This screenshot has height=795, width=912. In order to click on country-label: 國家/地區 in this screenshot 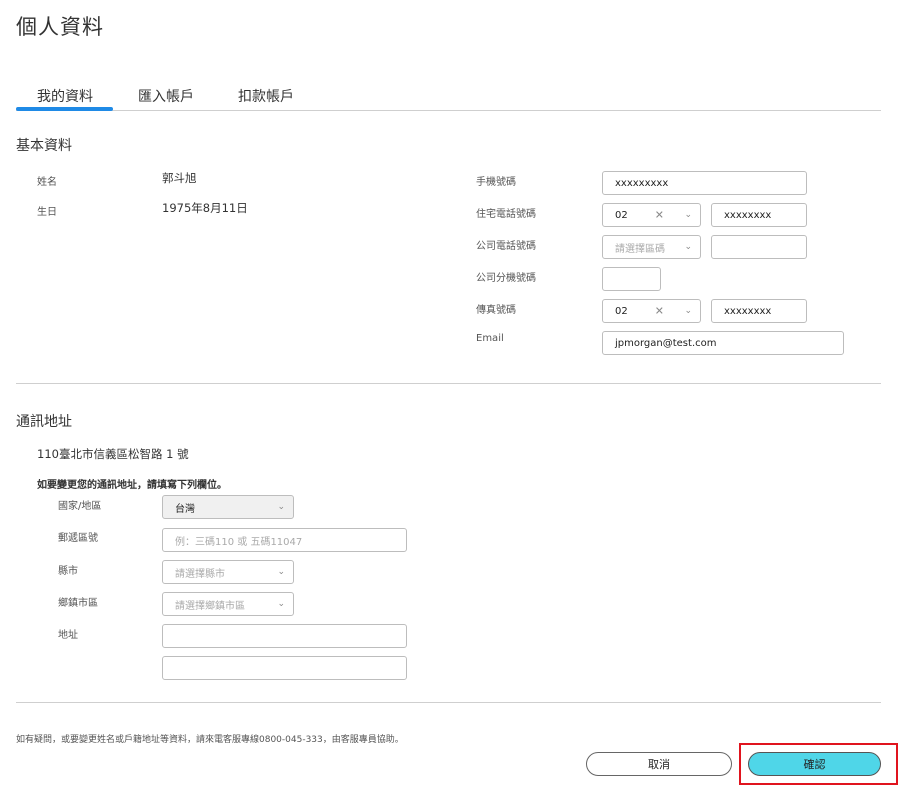, I will do `click(80, 506)`.